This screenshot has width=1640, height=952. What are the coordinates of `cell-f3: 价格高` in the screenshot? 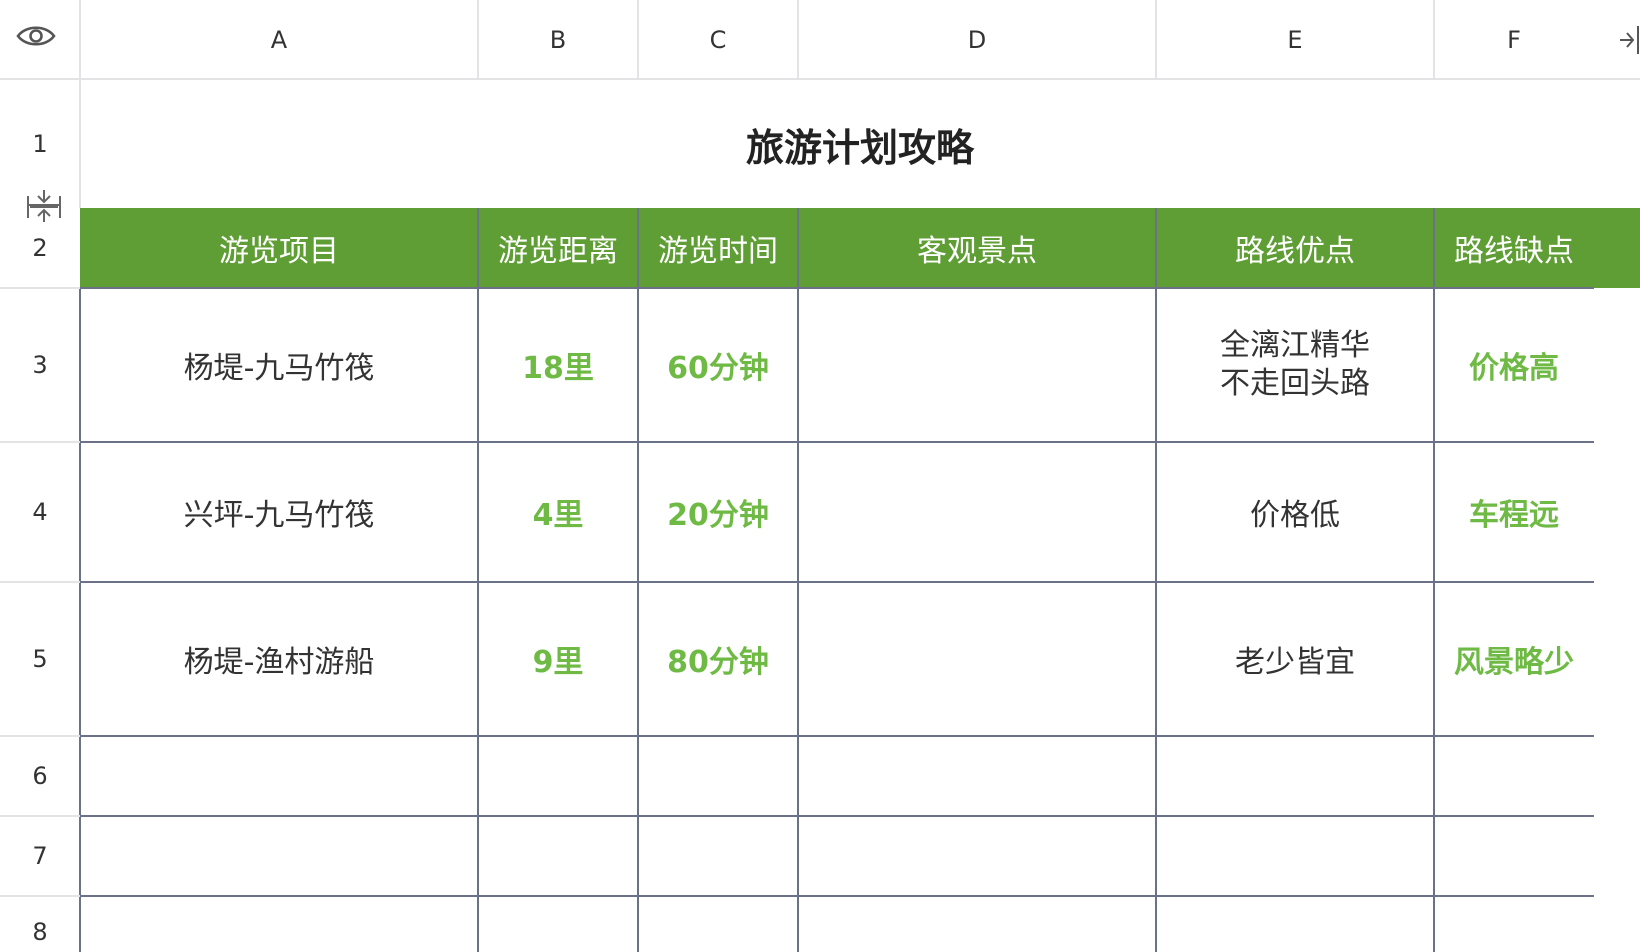 It's located at (1514, 365).